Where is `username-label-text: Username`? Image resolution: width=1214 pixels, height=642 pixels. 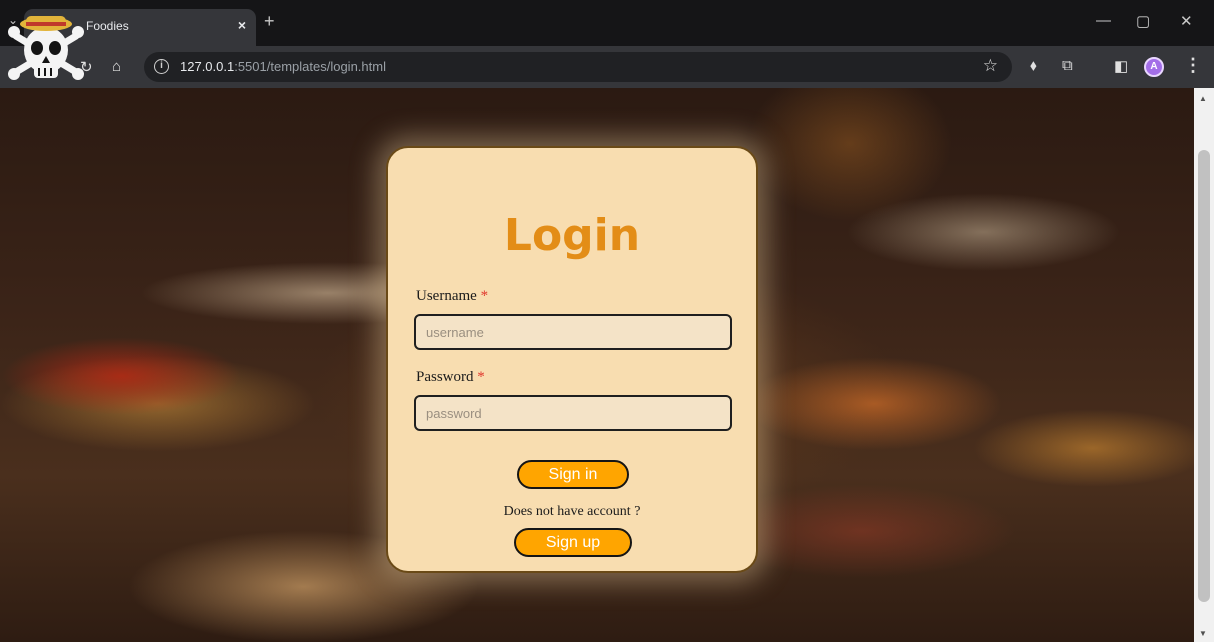
username-label-text: Username is located at coordinates (446, 296).